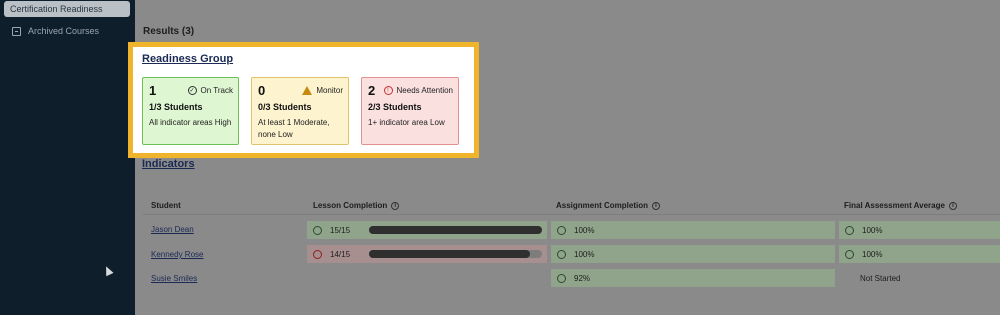 The image size is (1000, 315). I want to click on column-header-lesson-completion: Lesson Completion i, so click(356, 205).